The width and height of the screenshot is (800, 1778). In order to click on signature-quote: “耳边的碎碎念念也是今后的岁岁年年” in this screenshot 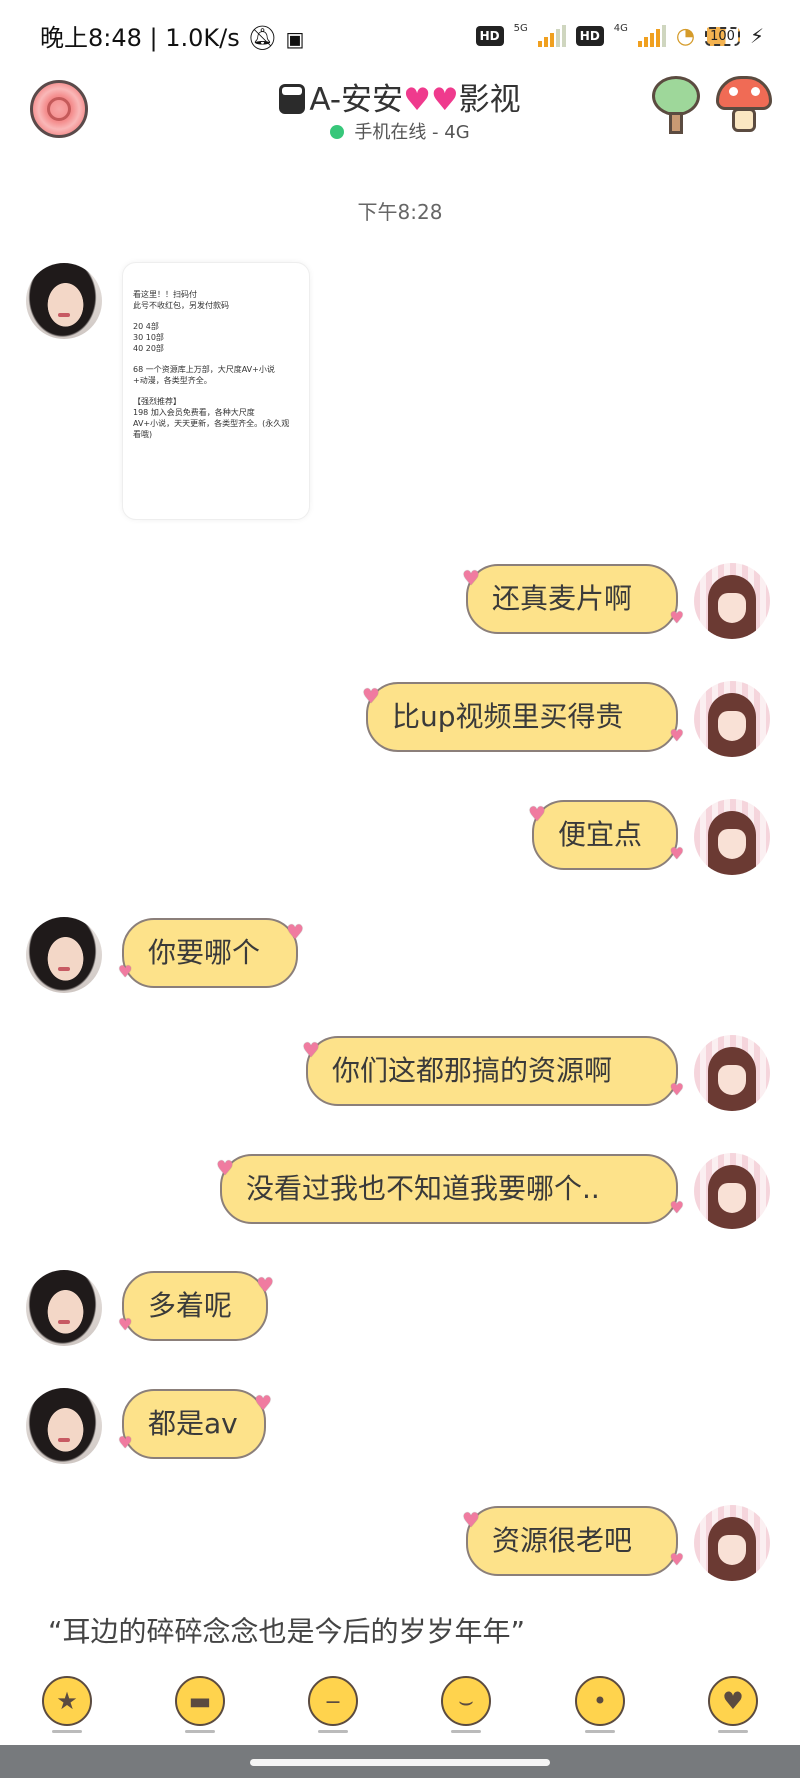, I will do `click(287, 1631)`.